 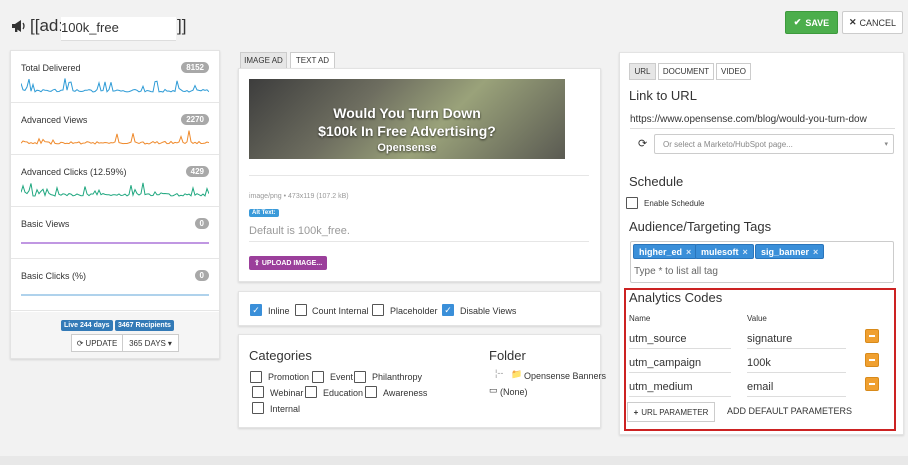 I want to click on count-internal-label: Count Internal, so click(x=340, y=311).